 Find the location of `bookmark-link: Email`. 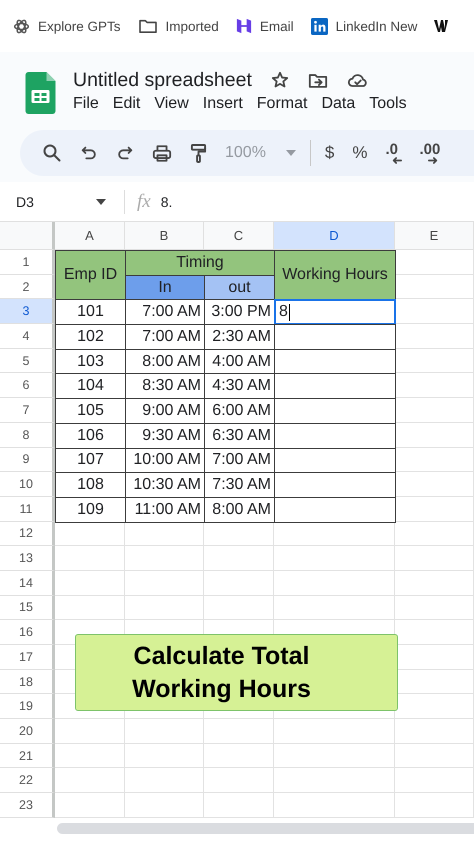

bookmark-link: Email is located at coordinates (277, 26).